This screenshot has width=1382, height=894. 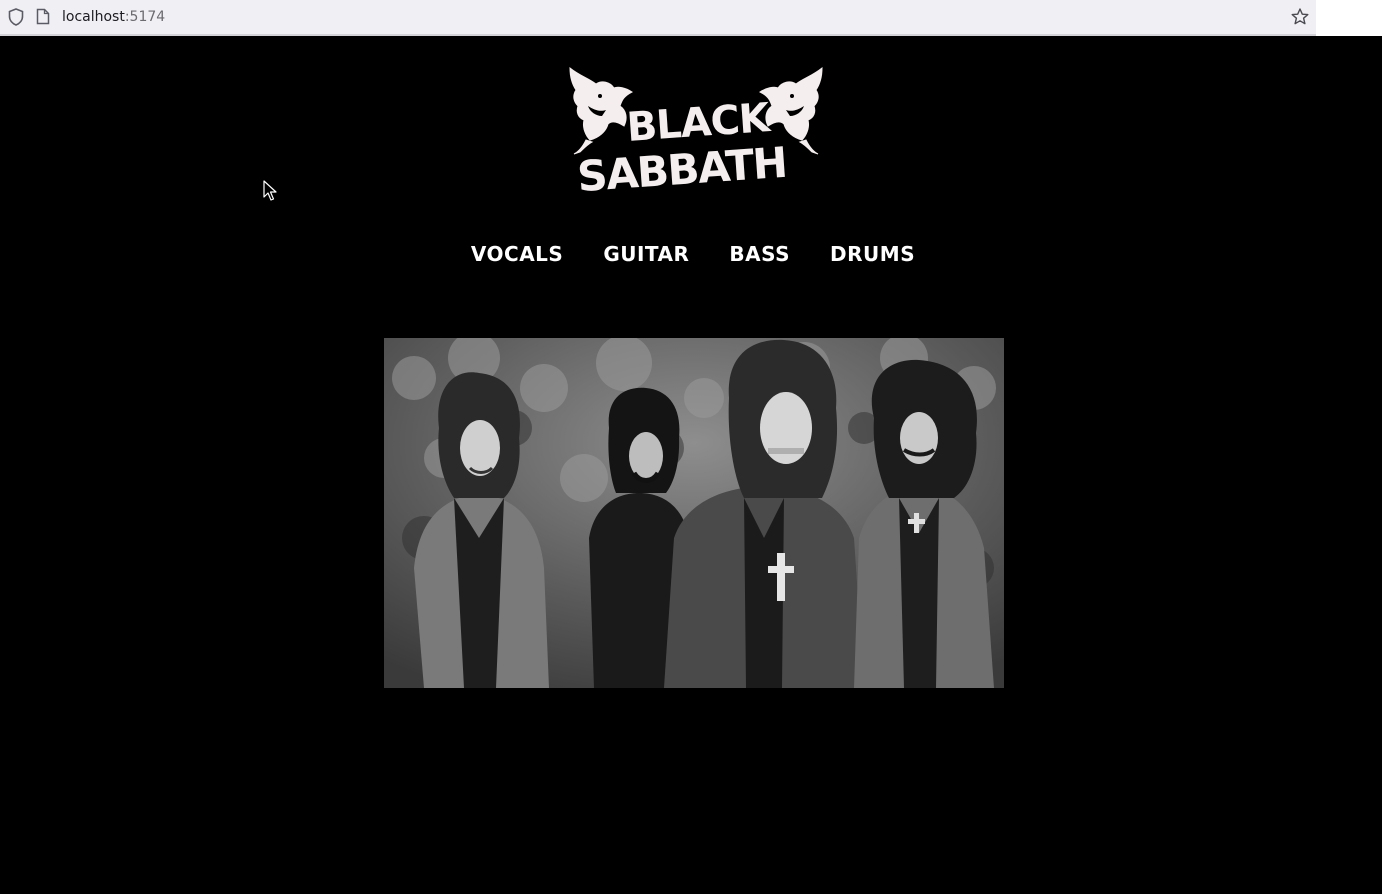 I want to click on nav-guitar: GUITAR, so click(x=646, y=254).